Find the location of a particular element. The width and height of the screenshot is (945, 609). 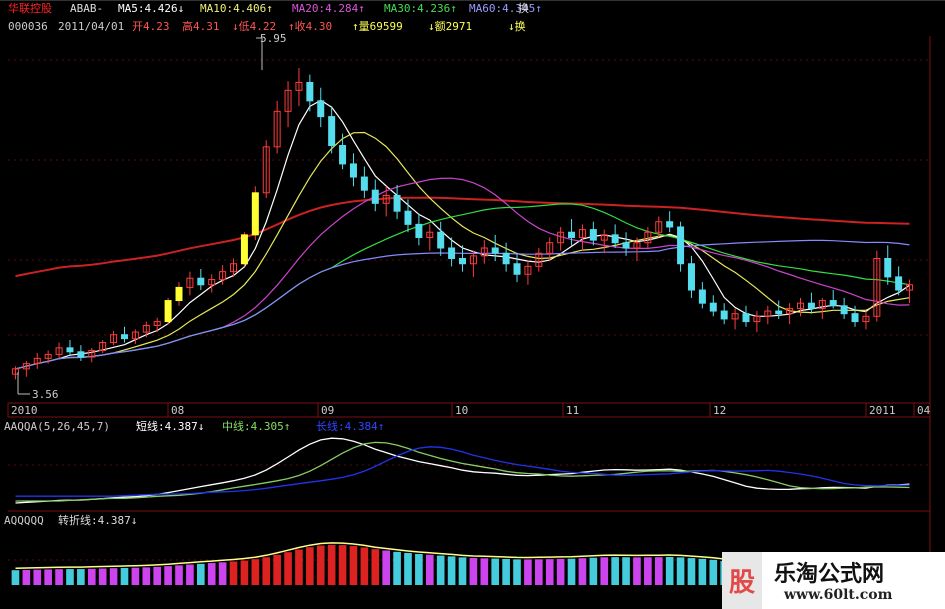

stock-code: 000036 is located at coordinates (28, 26).